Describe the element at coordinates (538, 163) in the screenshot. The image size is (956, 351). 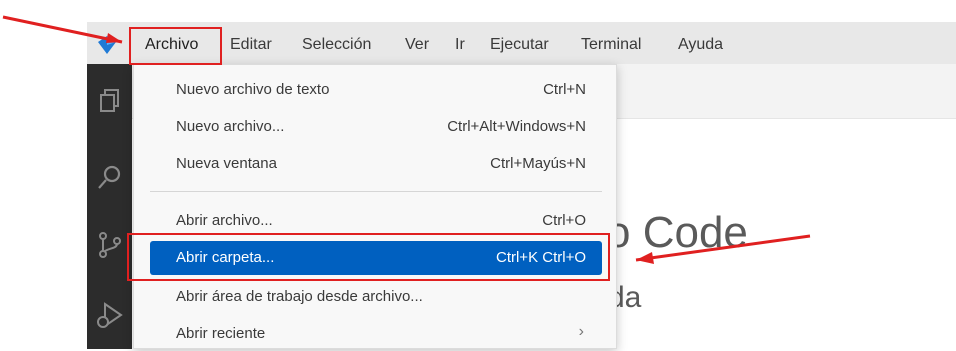
I see `menu-item-shortcut: Ctrl+Mayús+N` at that location.